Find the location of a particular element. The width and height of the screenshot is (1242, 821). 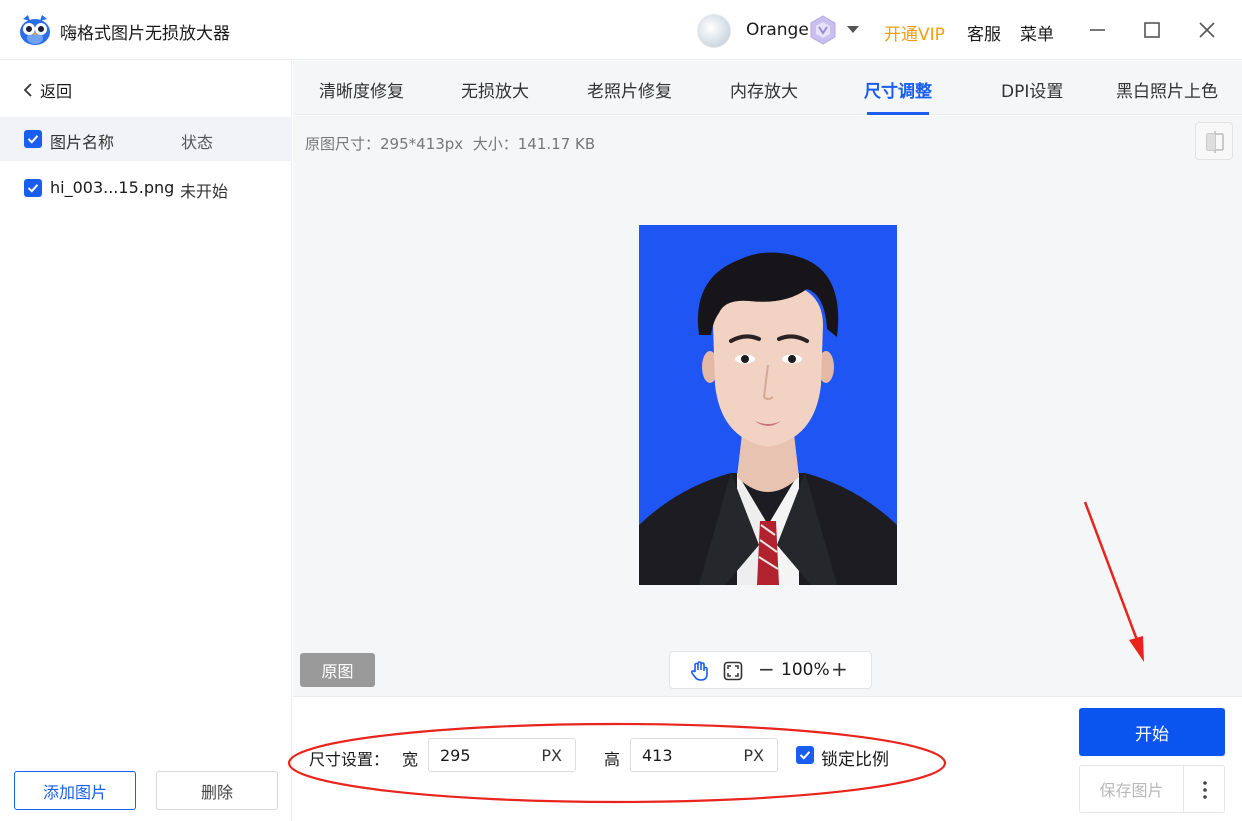

lock-ratio-label: 锁定比例 is located at coordinates (855, 757).